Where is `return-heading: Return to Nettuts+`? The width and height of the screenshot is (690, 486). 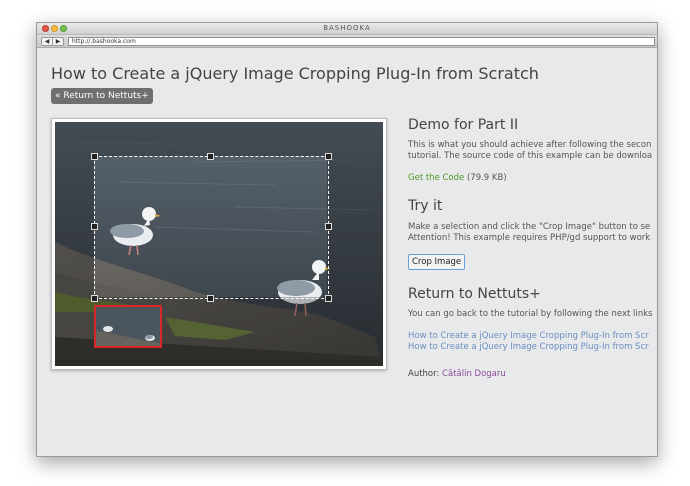
return-heading: Return to Nettuts+ is located at coordinates (474, 294).